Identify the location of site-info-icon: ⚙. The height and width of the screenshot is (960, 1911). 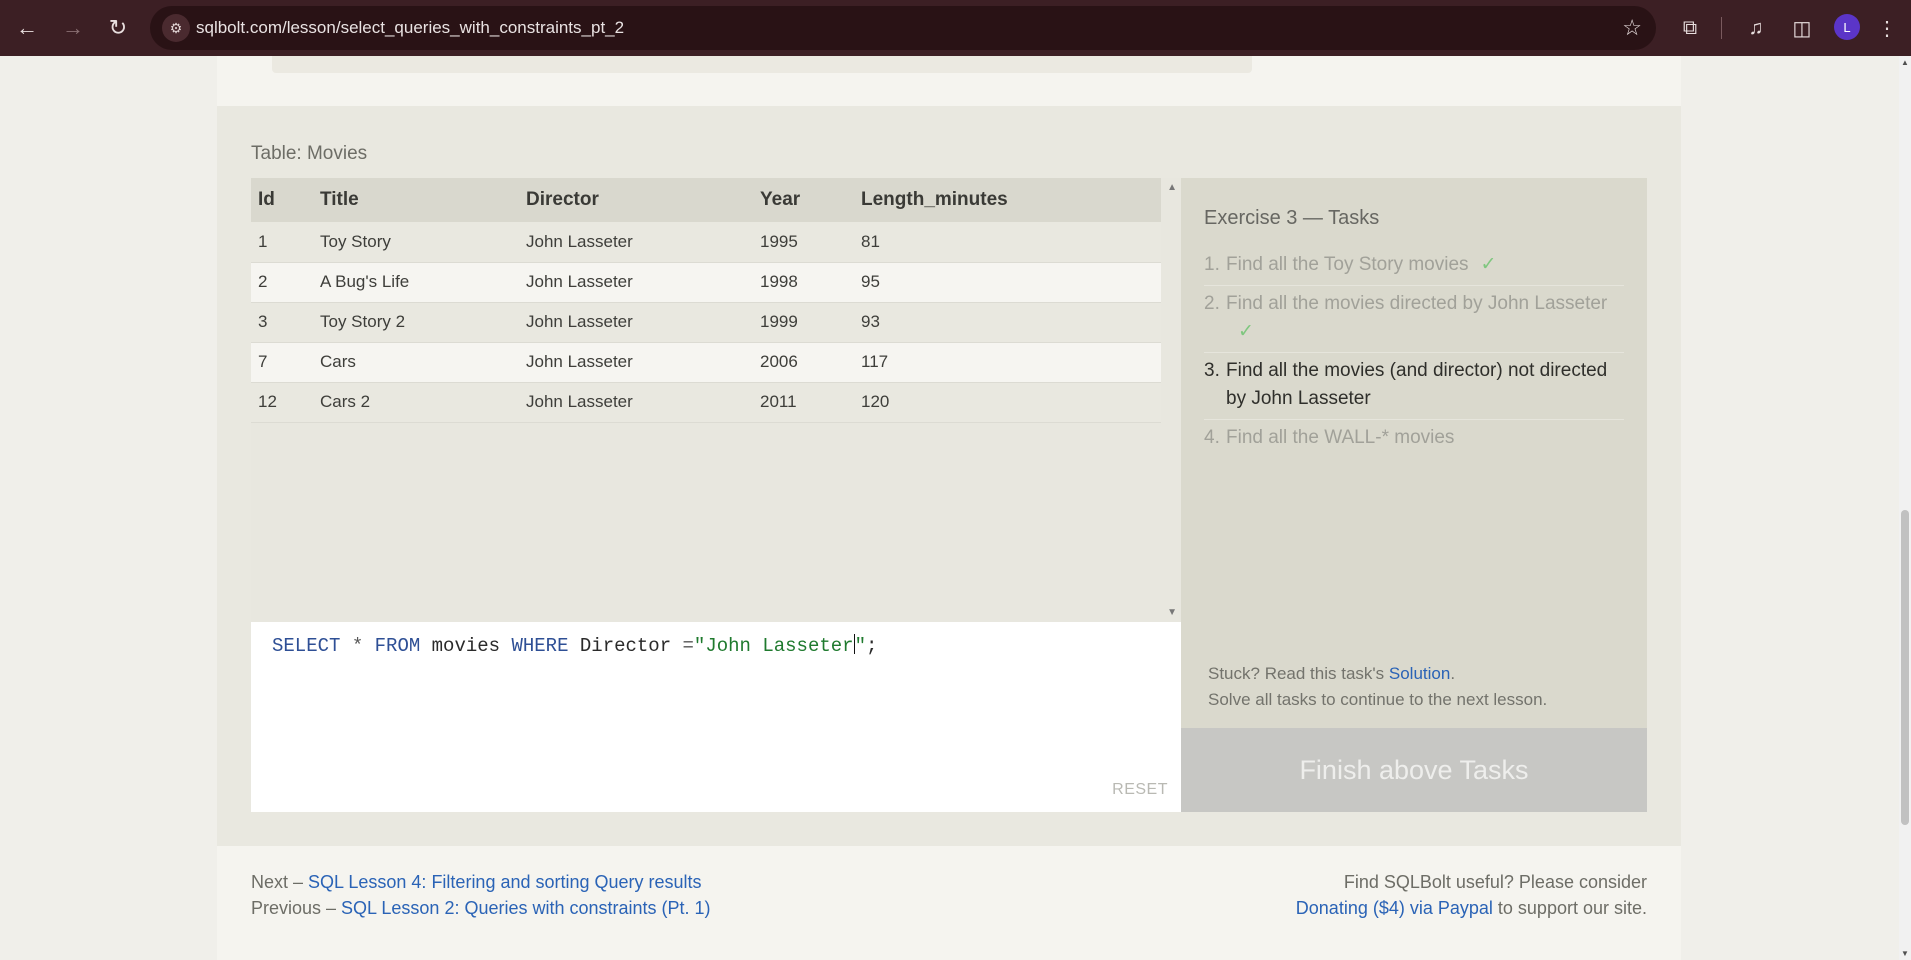
(176, 28).